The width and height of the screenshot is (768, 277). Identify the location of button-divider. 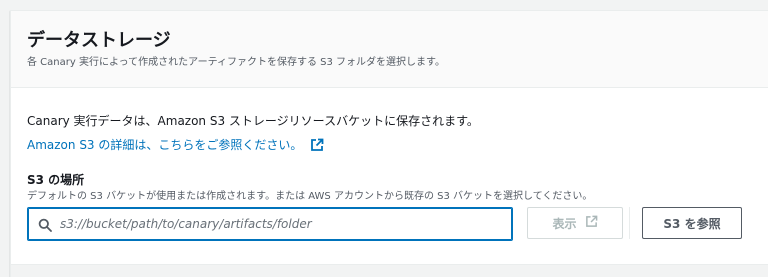
(629, 223).